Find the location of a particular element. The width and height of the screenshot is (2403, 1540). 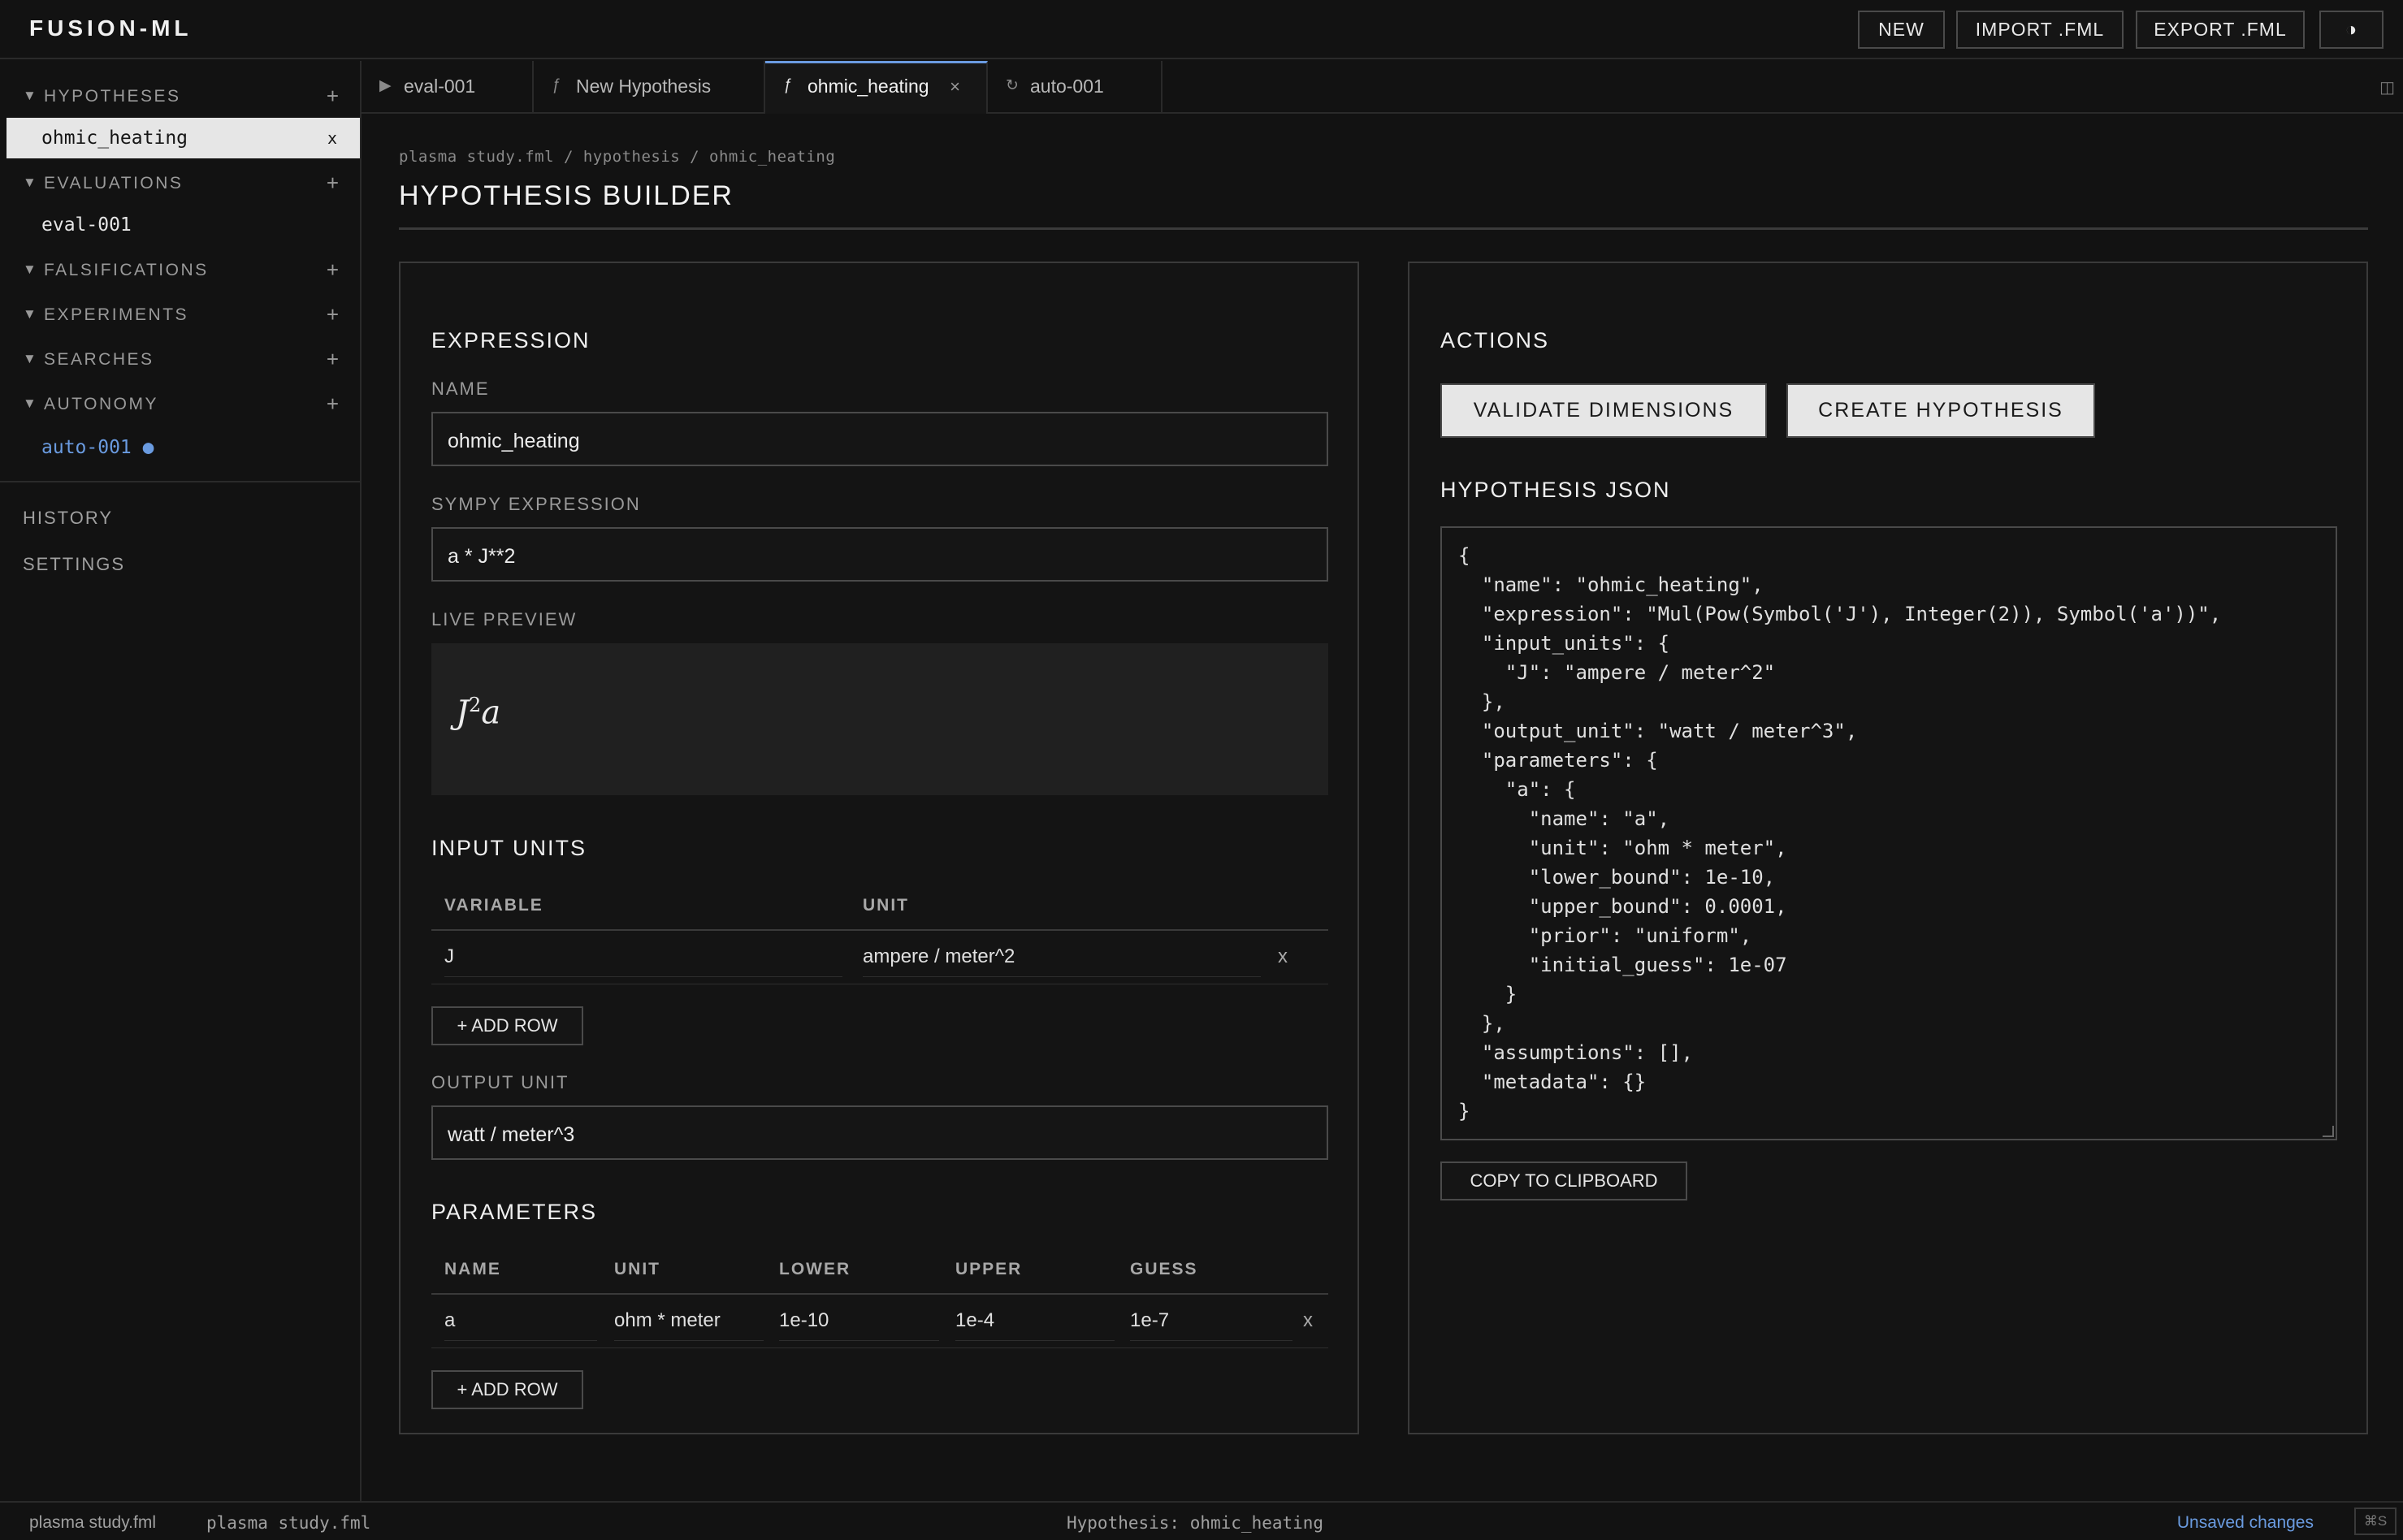

status-current-item: Hypothesis: ohmic_heating is located at coordinates (1195, 1523).